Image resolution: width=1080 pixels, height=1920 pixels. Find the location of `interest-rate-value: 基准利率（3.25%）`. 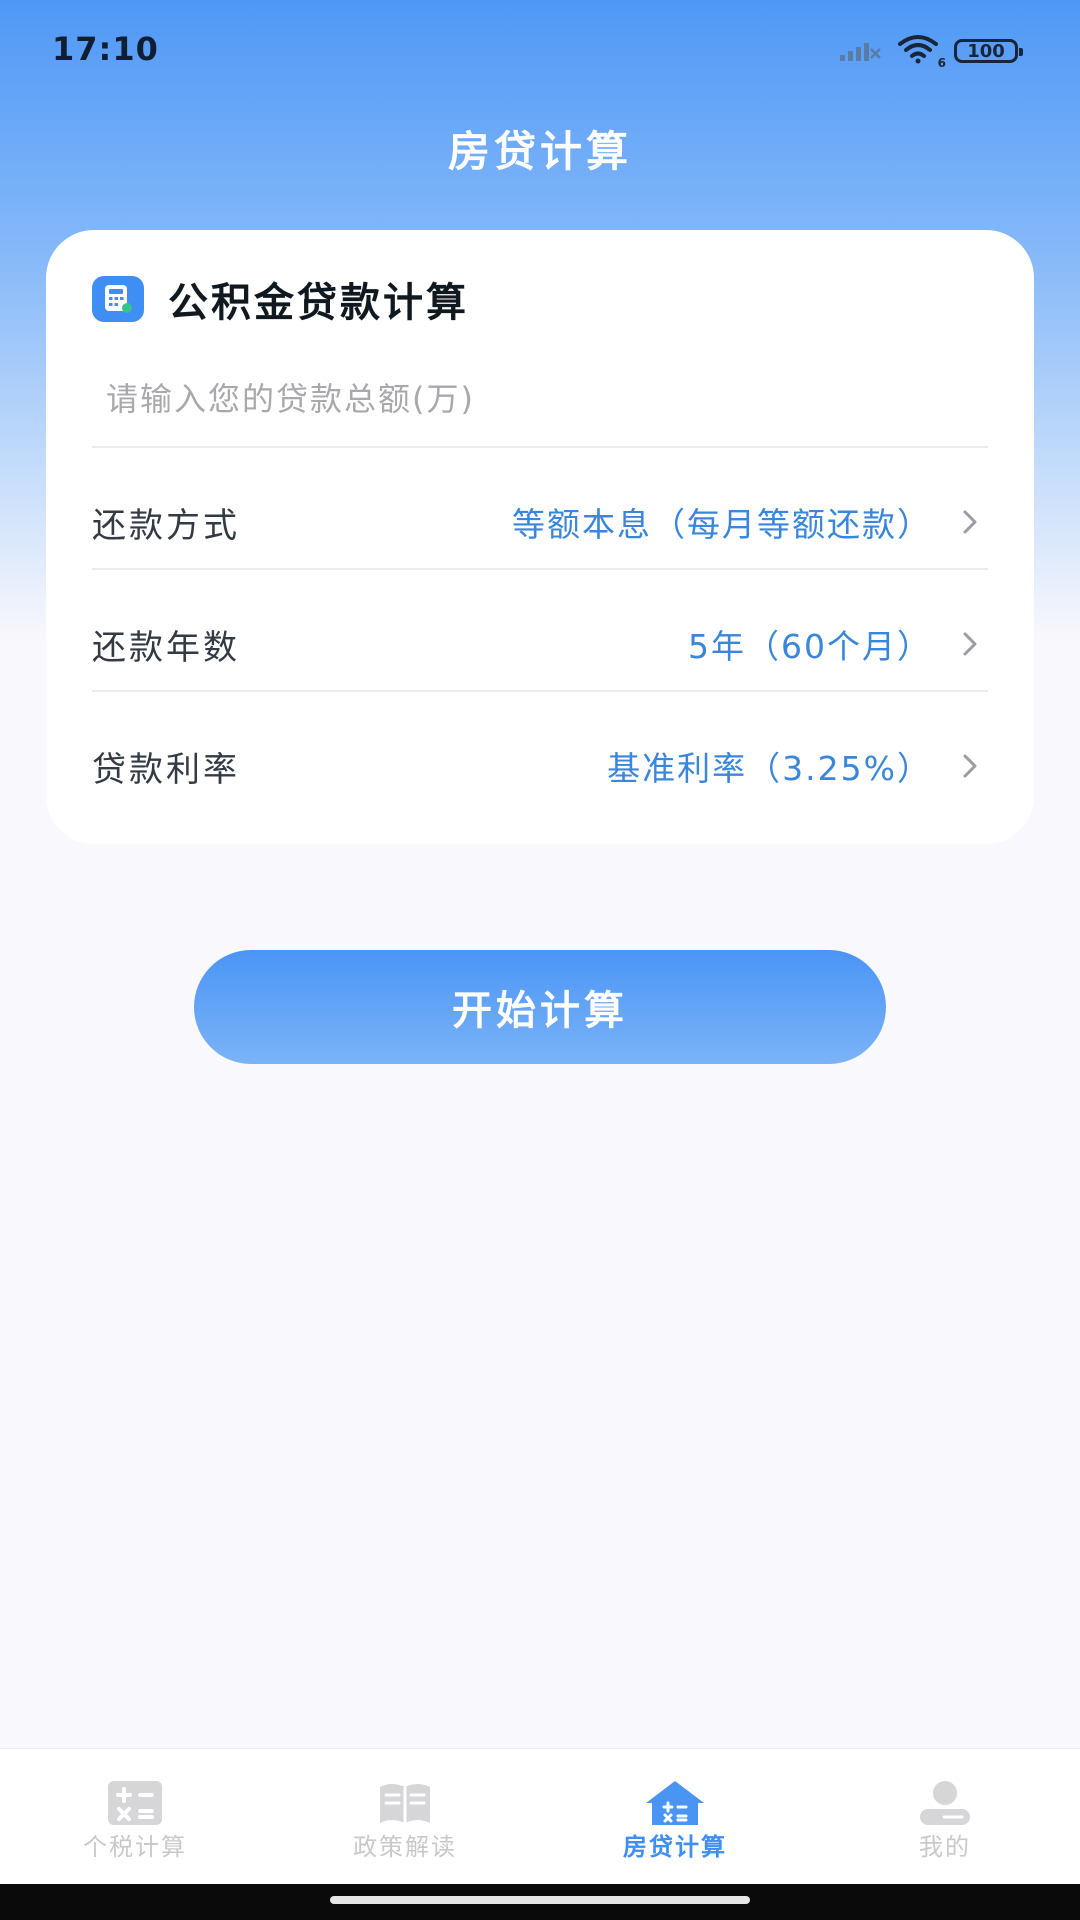

interest-rate-value: 基准利率（3.25%） is located at coordinates (769, 768).